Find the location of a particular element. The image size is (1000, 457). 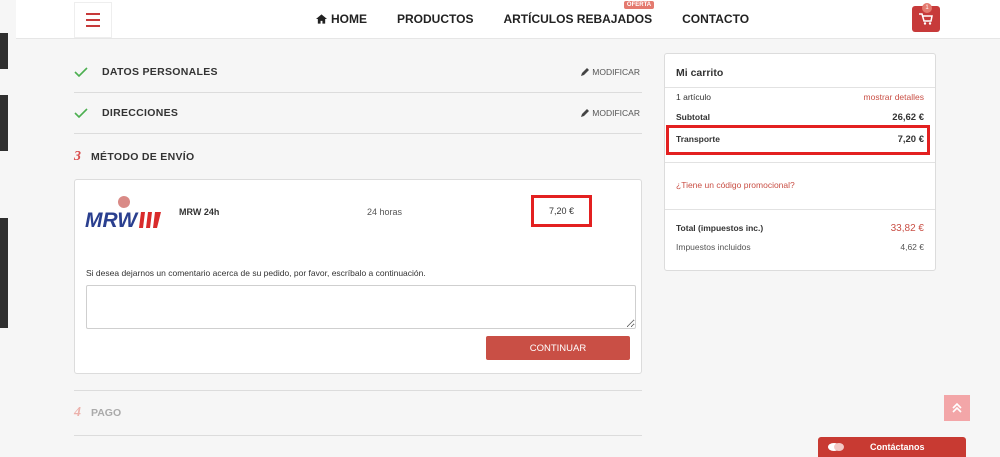

comment-textarea is located at coordinates (361, 307).